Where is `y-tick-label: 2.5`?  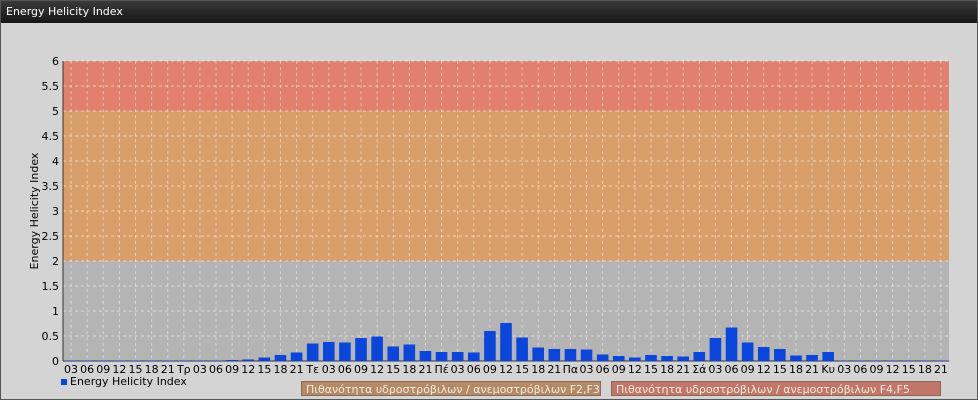 y-tick-label: 2.5 is located at coordinates (51, 236).